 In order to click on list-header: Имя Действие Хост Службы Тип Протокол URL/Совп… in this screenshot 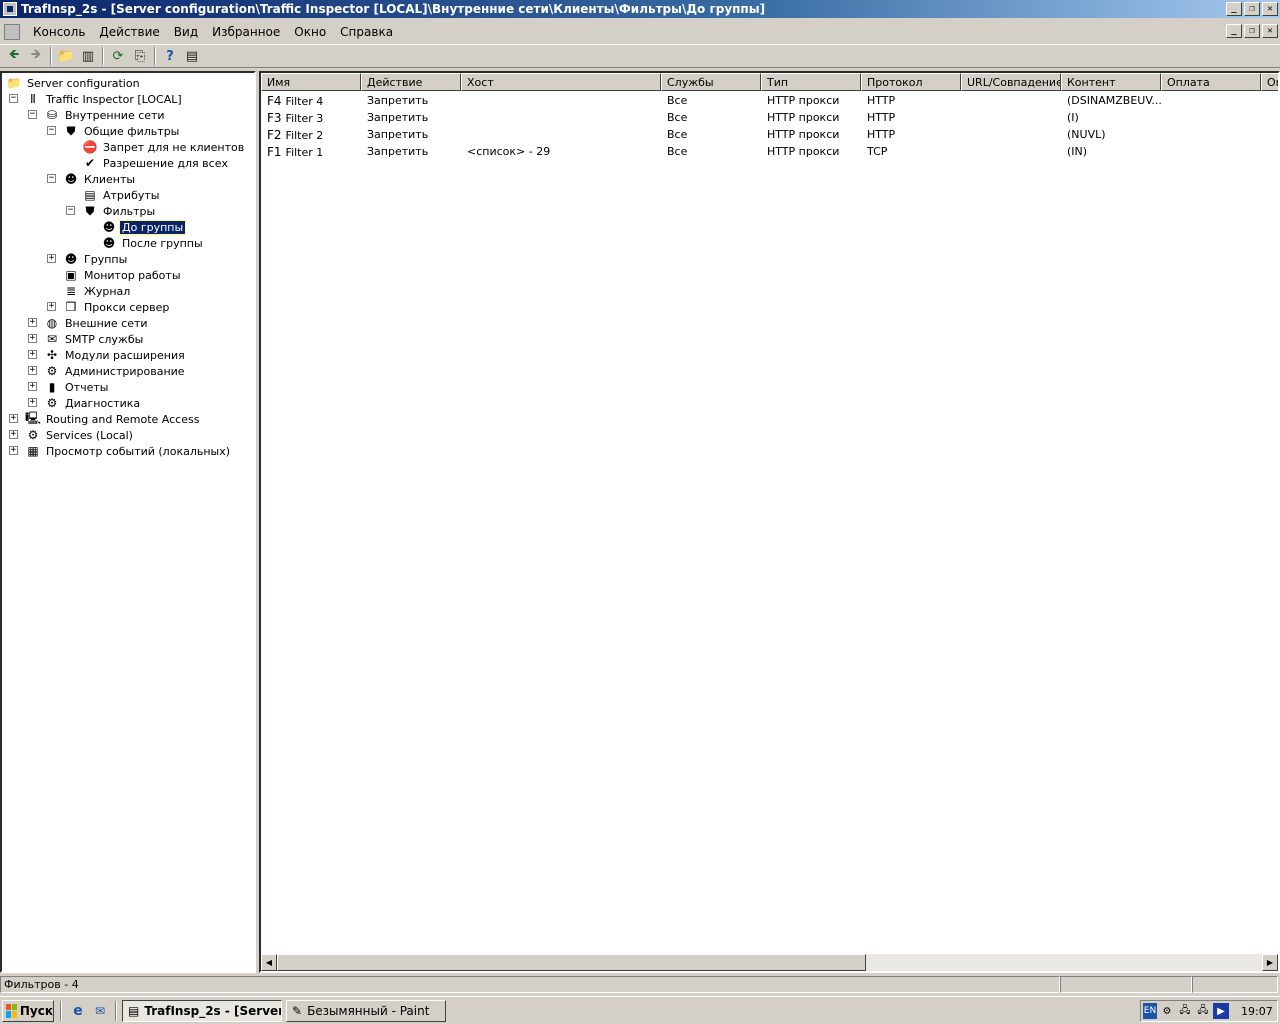, I will do `click(769, 82)`.